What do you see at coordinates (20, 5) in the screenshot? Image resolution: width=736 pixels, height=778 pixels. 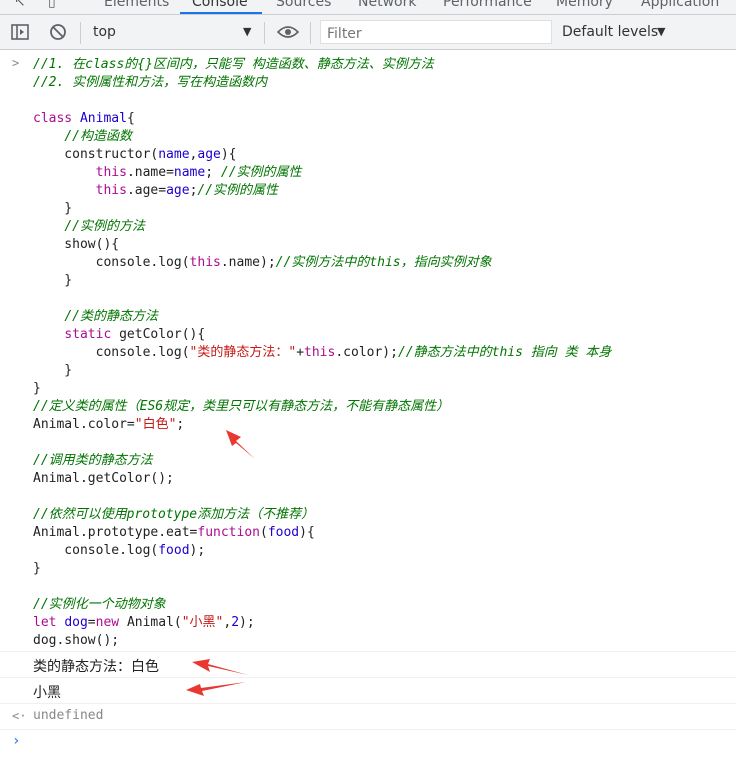 I see `inspect-icon: ↖` at bounding box center [20, 5].